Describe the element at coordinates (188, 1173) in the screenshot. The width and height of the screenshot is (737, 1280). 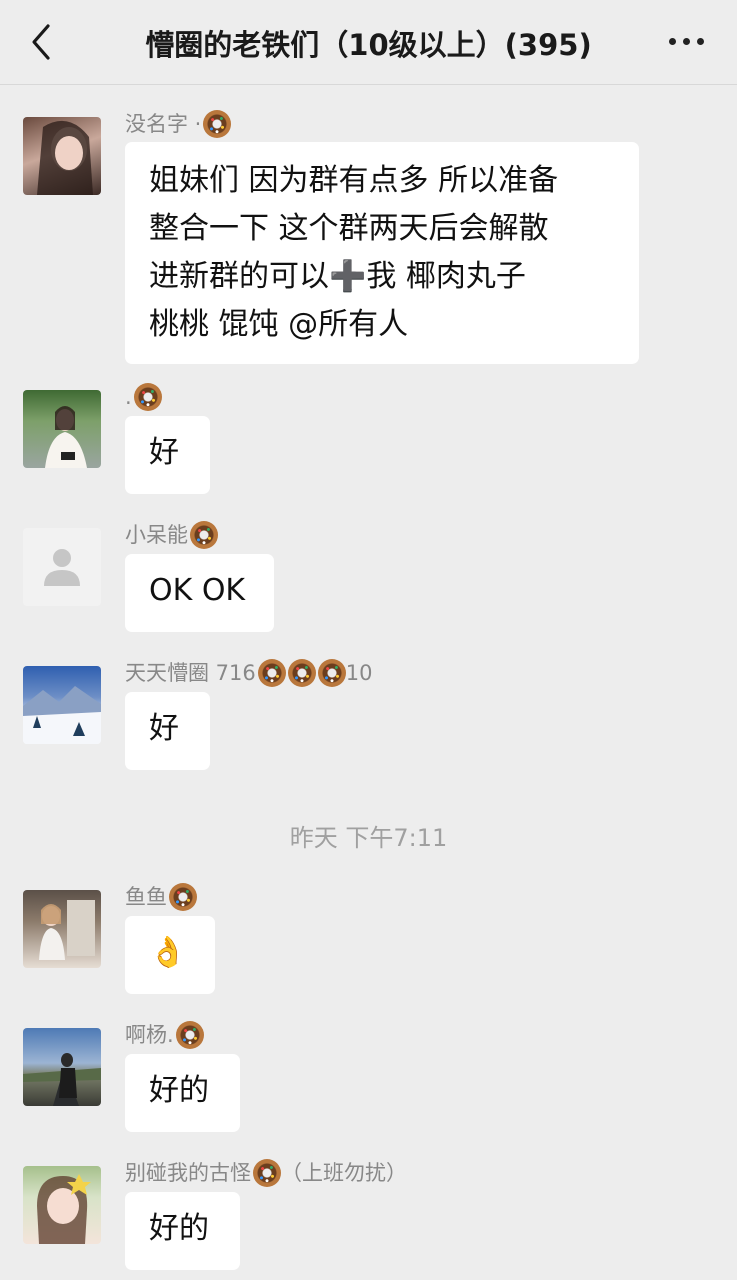
I see `sender-label: 别碰我的古怪` at that location.